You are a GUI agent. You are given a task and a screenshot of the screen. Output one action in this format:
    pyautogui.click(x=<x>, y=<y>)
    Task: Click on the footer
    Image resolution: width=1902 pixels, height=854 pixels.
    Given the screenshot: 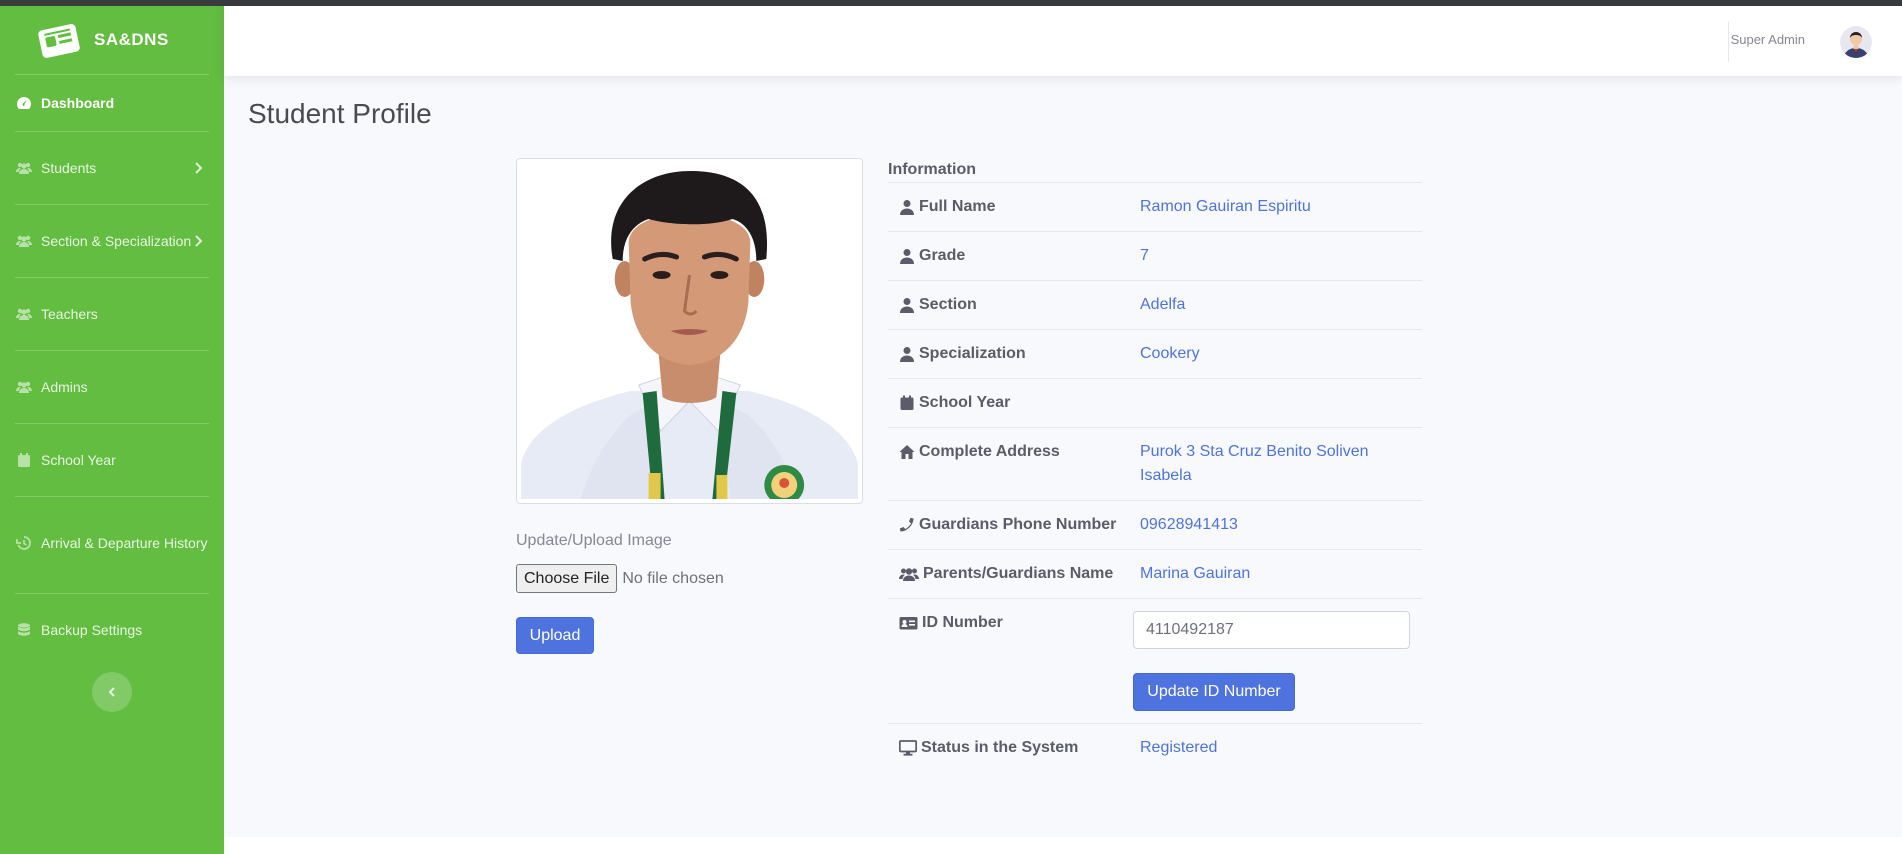 What is the action you would take?
    pyautogui.click(x=1063, y=845)
    